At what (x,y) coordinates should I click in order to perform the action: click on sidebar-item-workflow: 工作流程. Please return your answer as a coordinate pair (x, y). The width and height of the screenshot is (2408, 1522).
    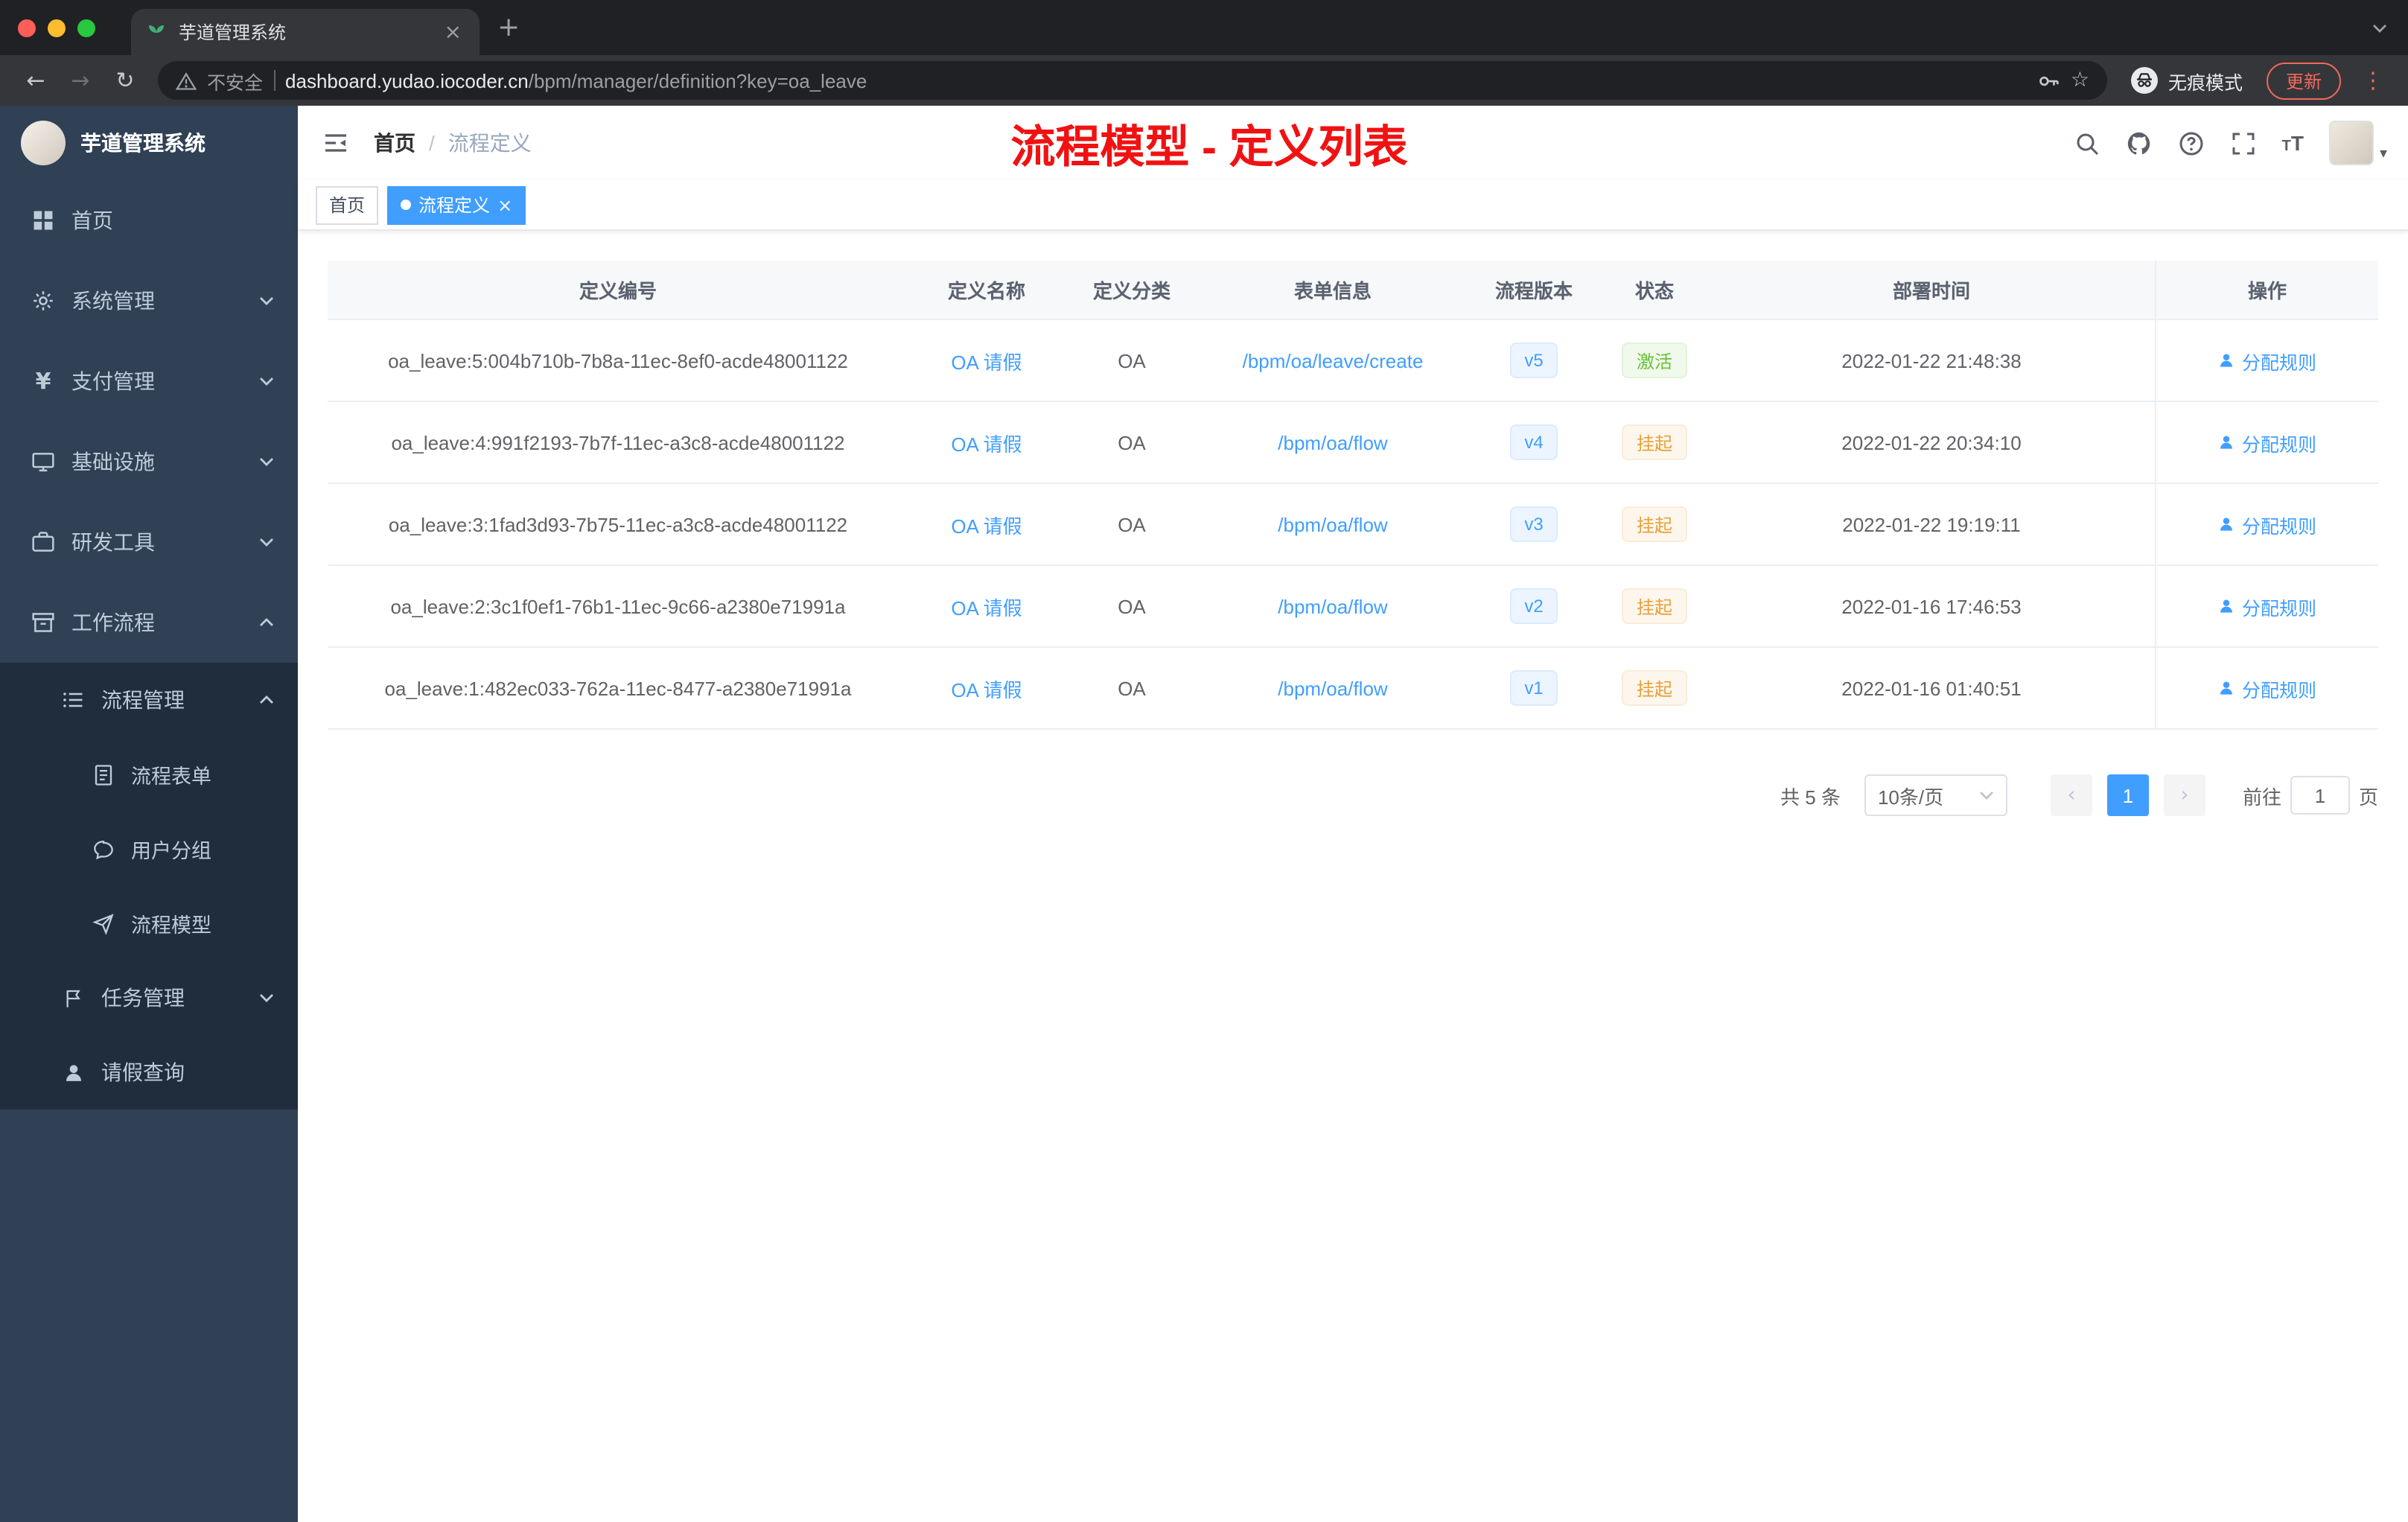
    Looking at the image, I should click on (149, 622).